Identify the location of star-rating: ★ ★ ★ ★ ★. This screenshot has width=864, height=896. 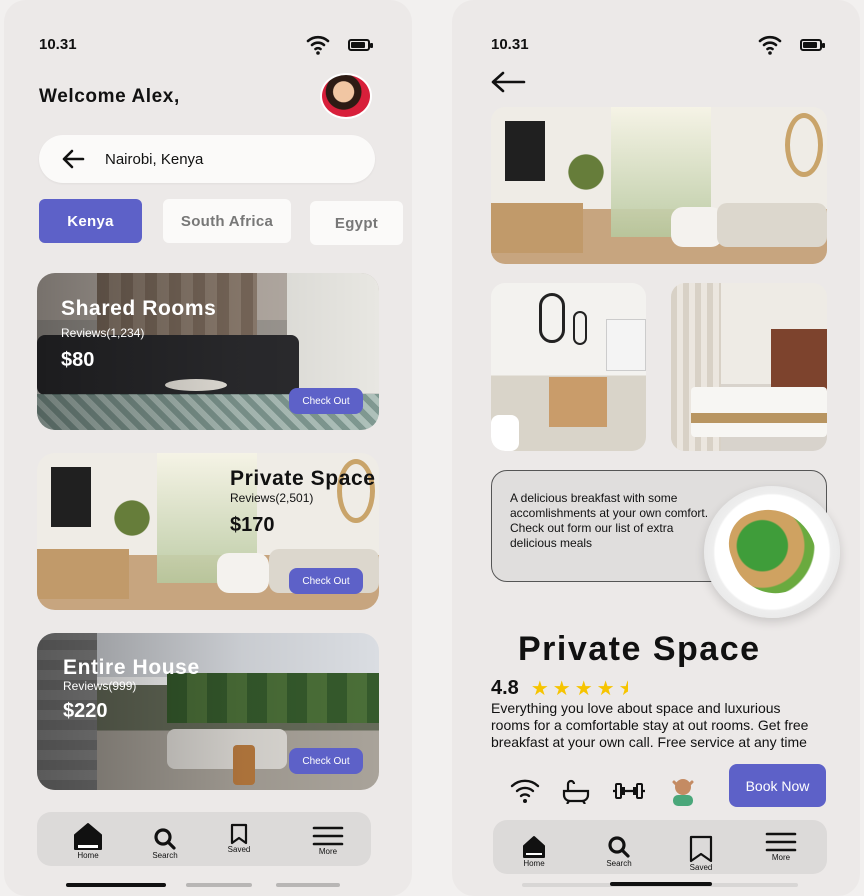
(584, 688).